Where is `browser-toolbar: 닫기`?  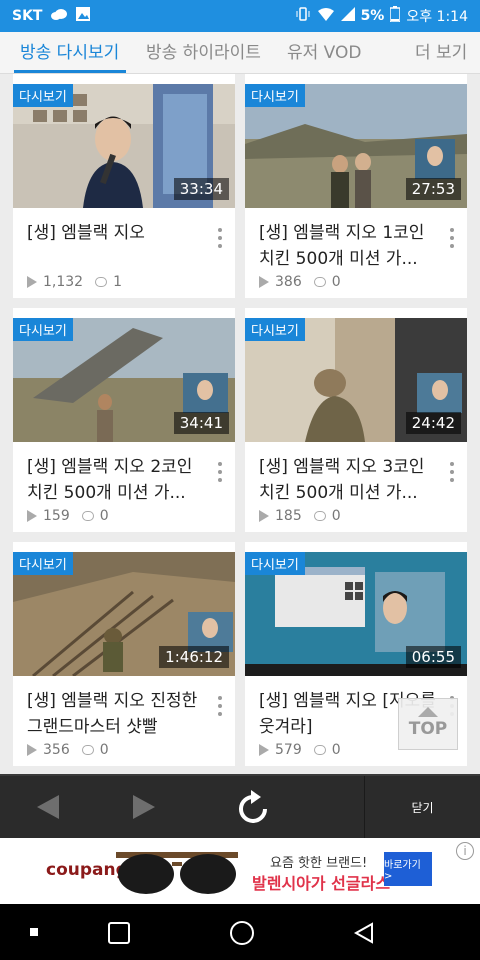 browser-toolbar: 닫기 is located at coordinates (240, 806).